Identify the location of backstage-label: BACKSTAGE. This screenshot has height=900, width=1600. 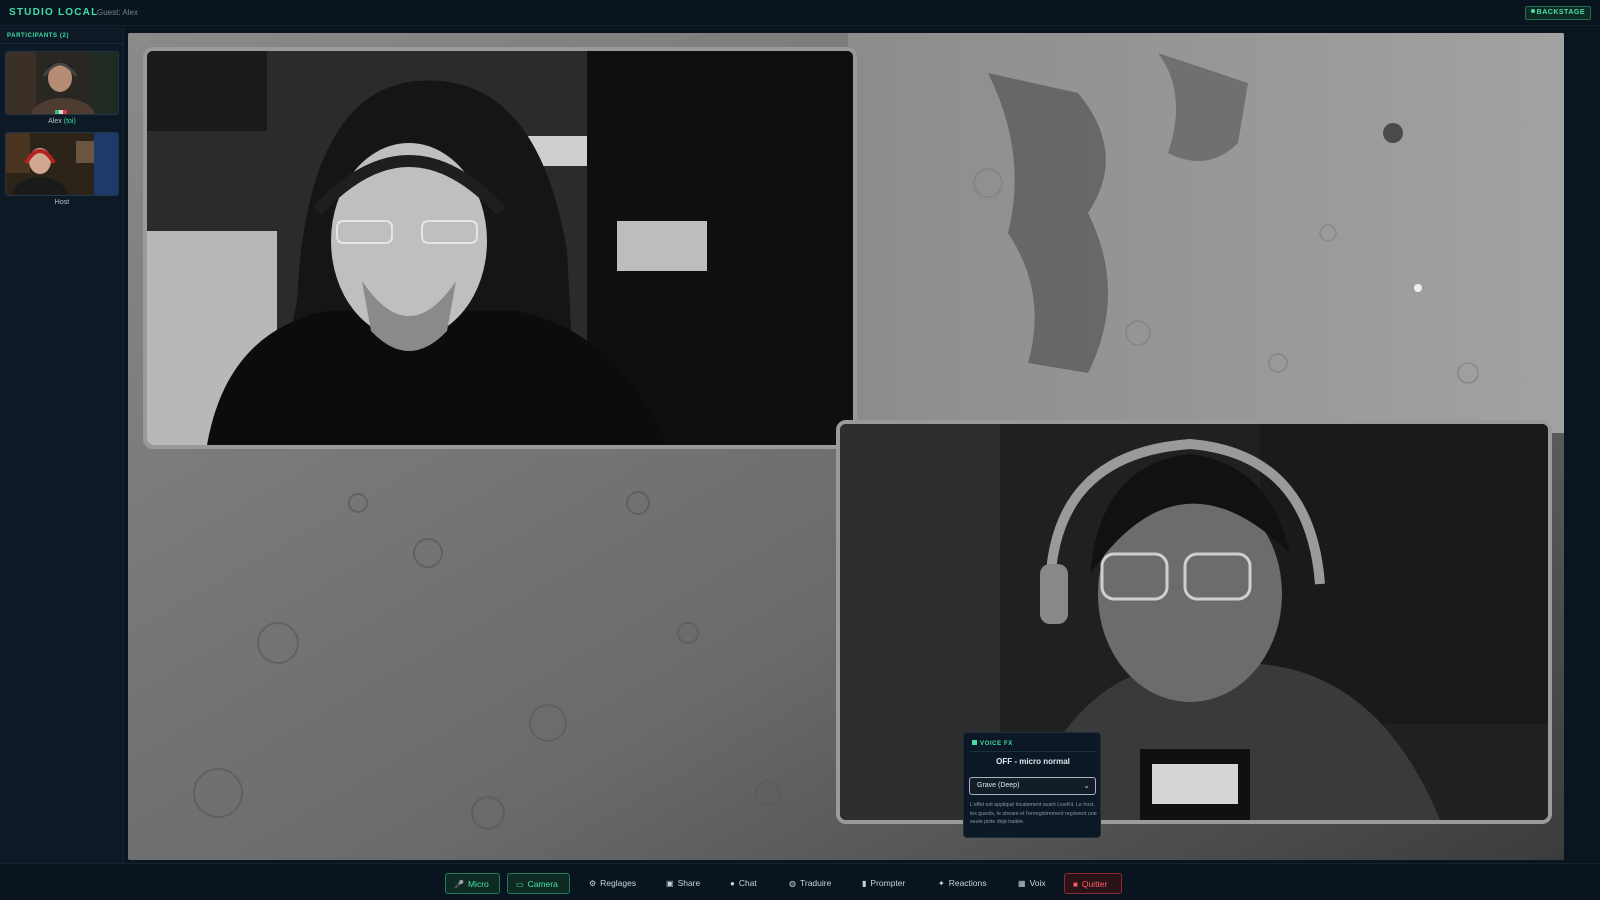
(1560, 12).